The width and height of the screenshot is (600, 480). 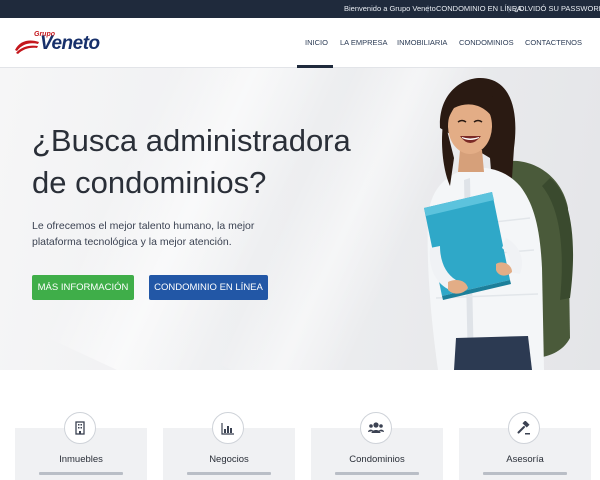 What do you see at coordinates (376, 428) in the screenshot?
I see `users-icon` at bounding box center [376, 428].